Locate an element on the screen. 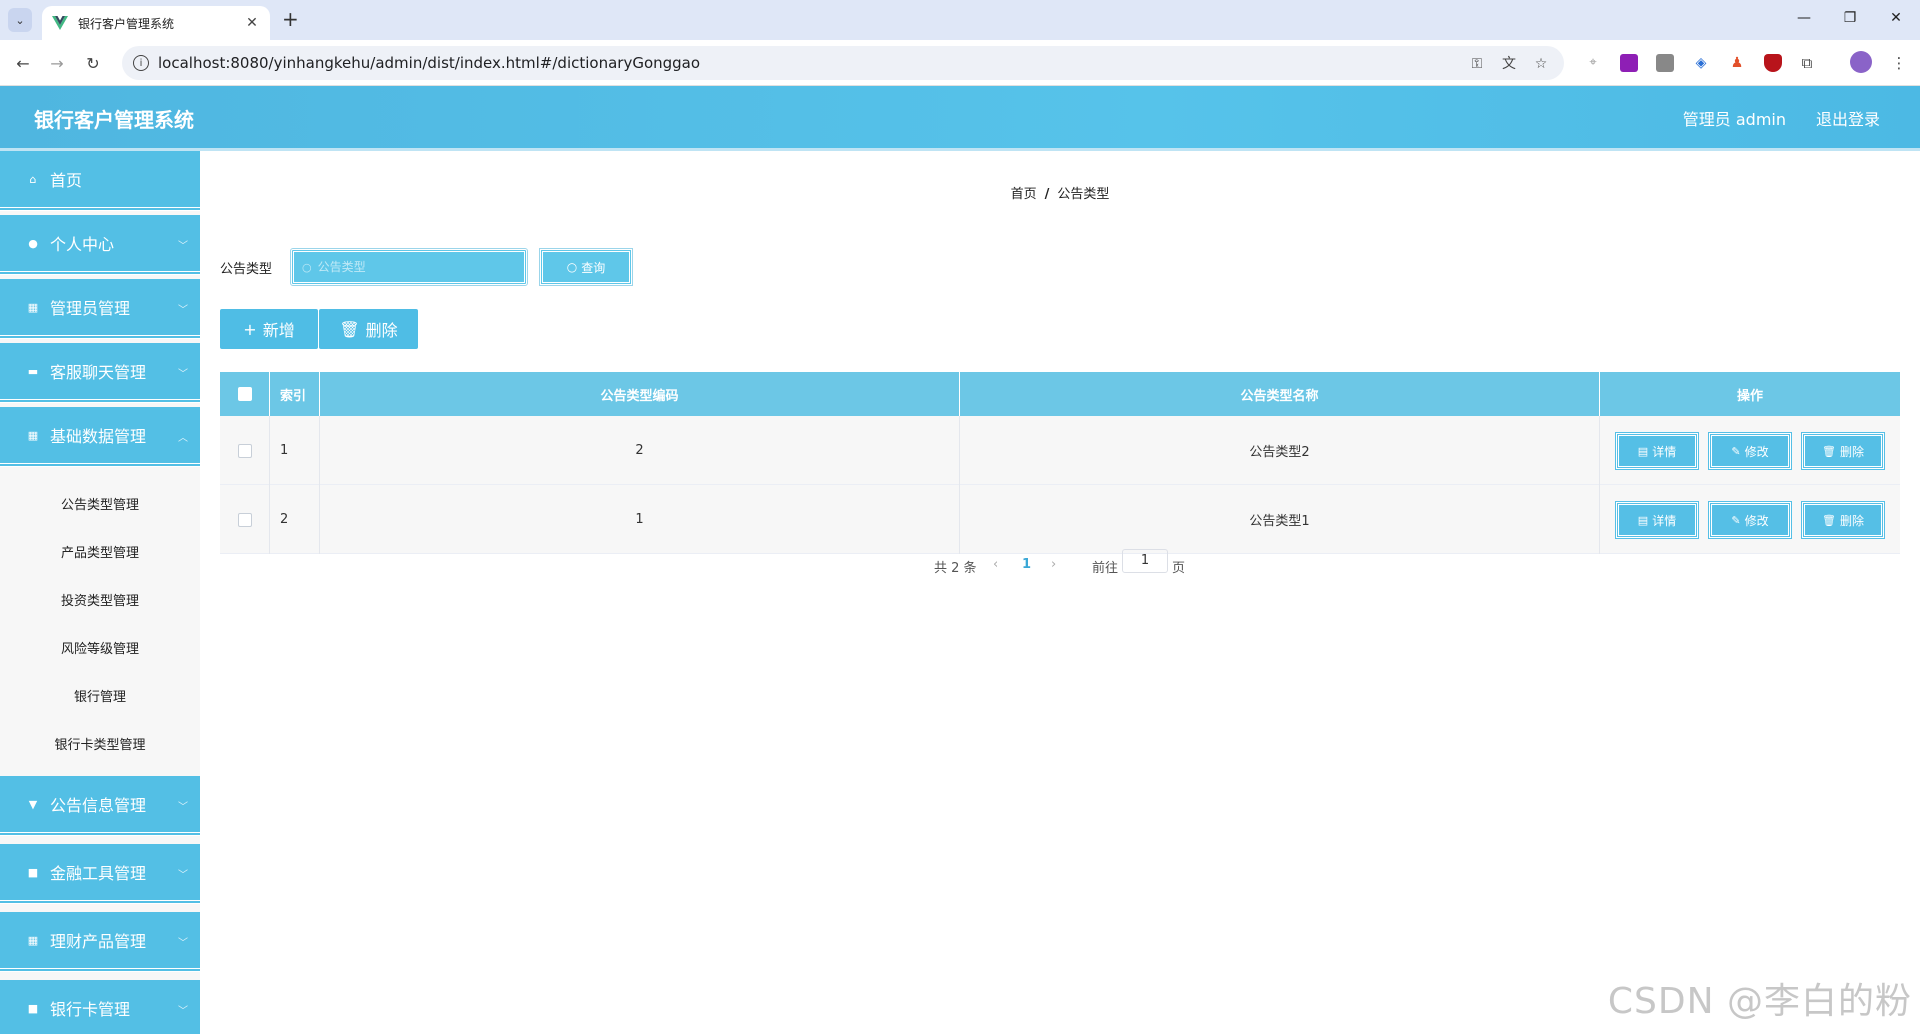 This screenshot has height=1034, width=1920. sidebar-item-chat-management: ▬ 客服聊天管理 ﹀ is located at coordinates (100, 373).